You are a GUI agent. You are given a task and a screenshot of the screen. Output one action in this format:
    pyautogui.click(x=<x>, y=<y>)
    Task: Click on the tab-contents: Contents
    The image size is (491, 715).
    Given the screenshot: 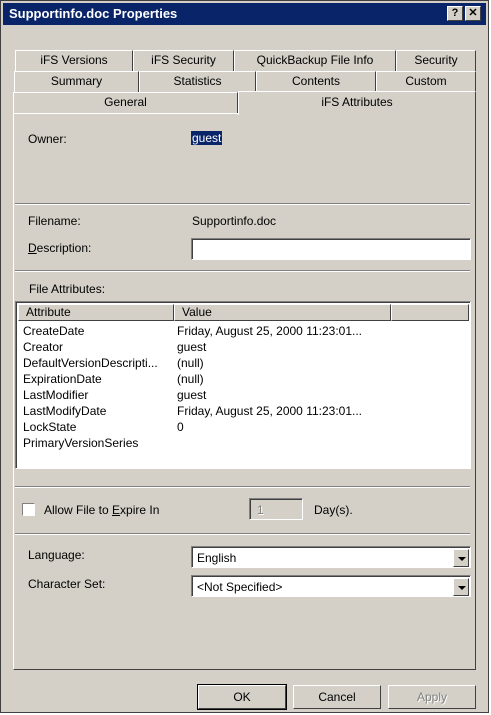 What is the action you would take?
    pyautogui.click(x=316, y=81)
    